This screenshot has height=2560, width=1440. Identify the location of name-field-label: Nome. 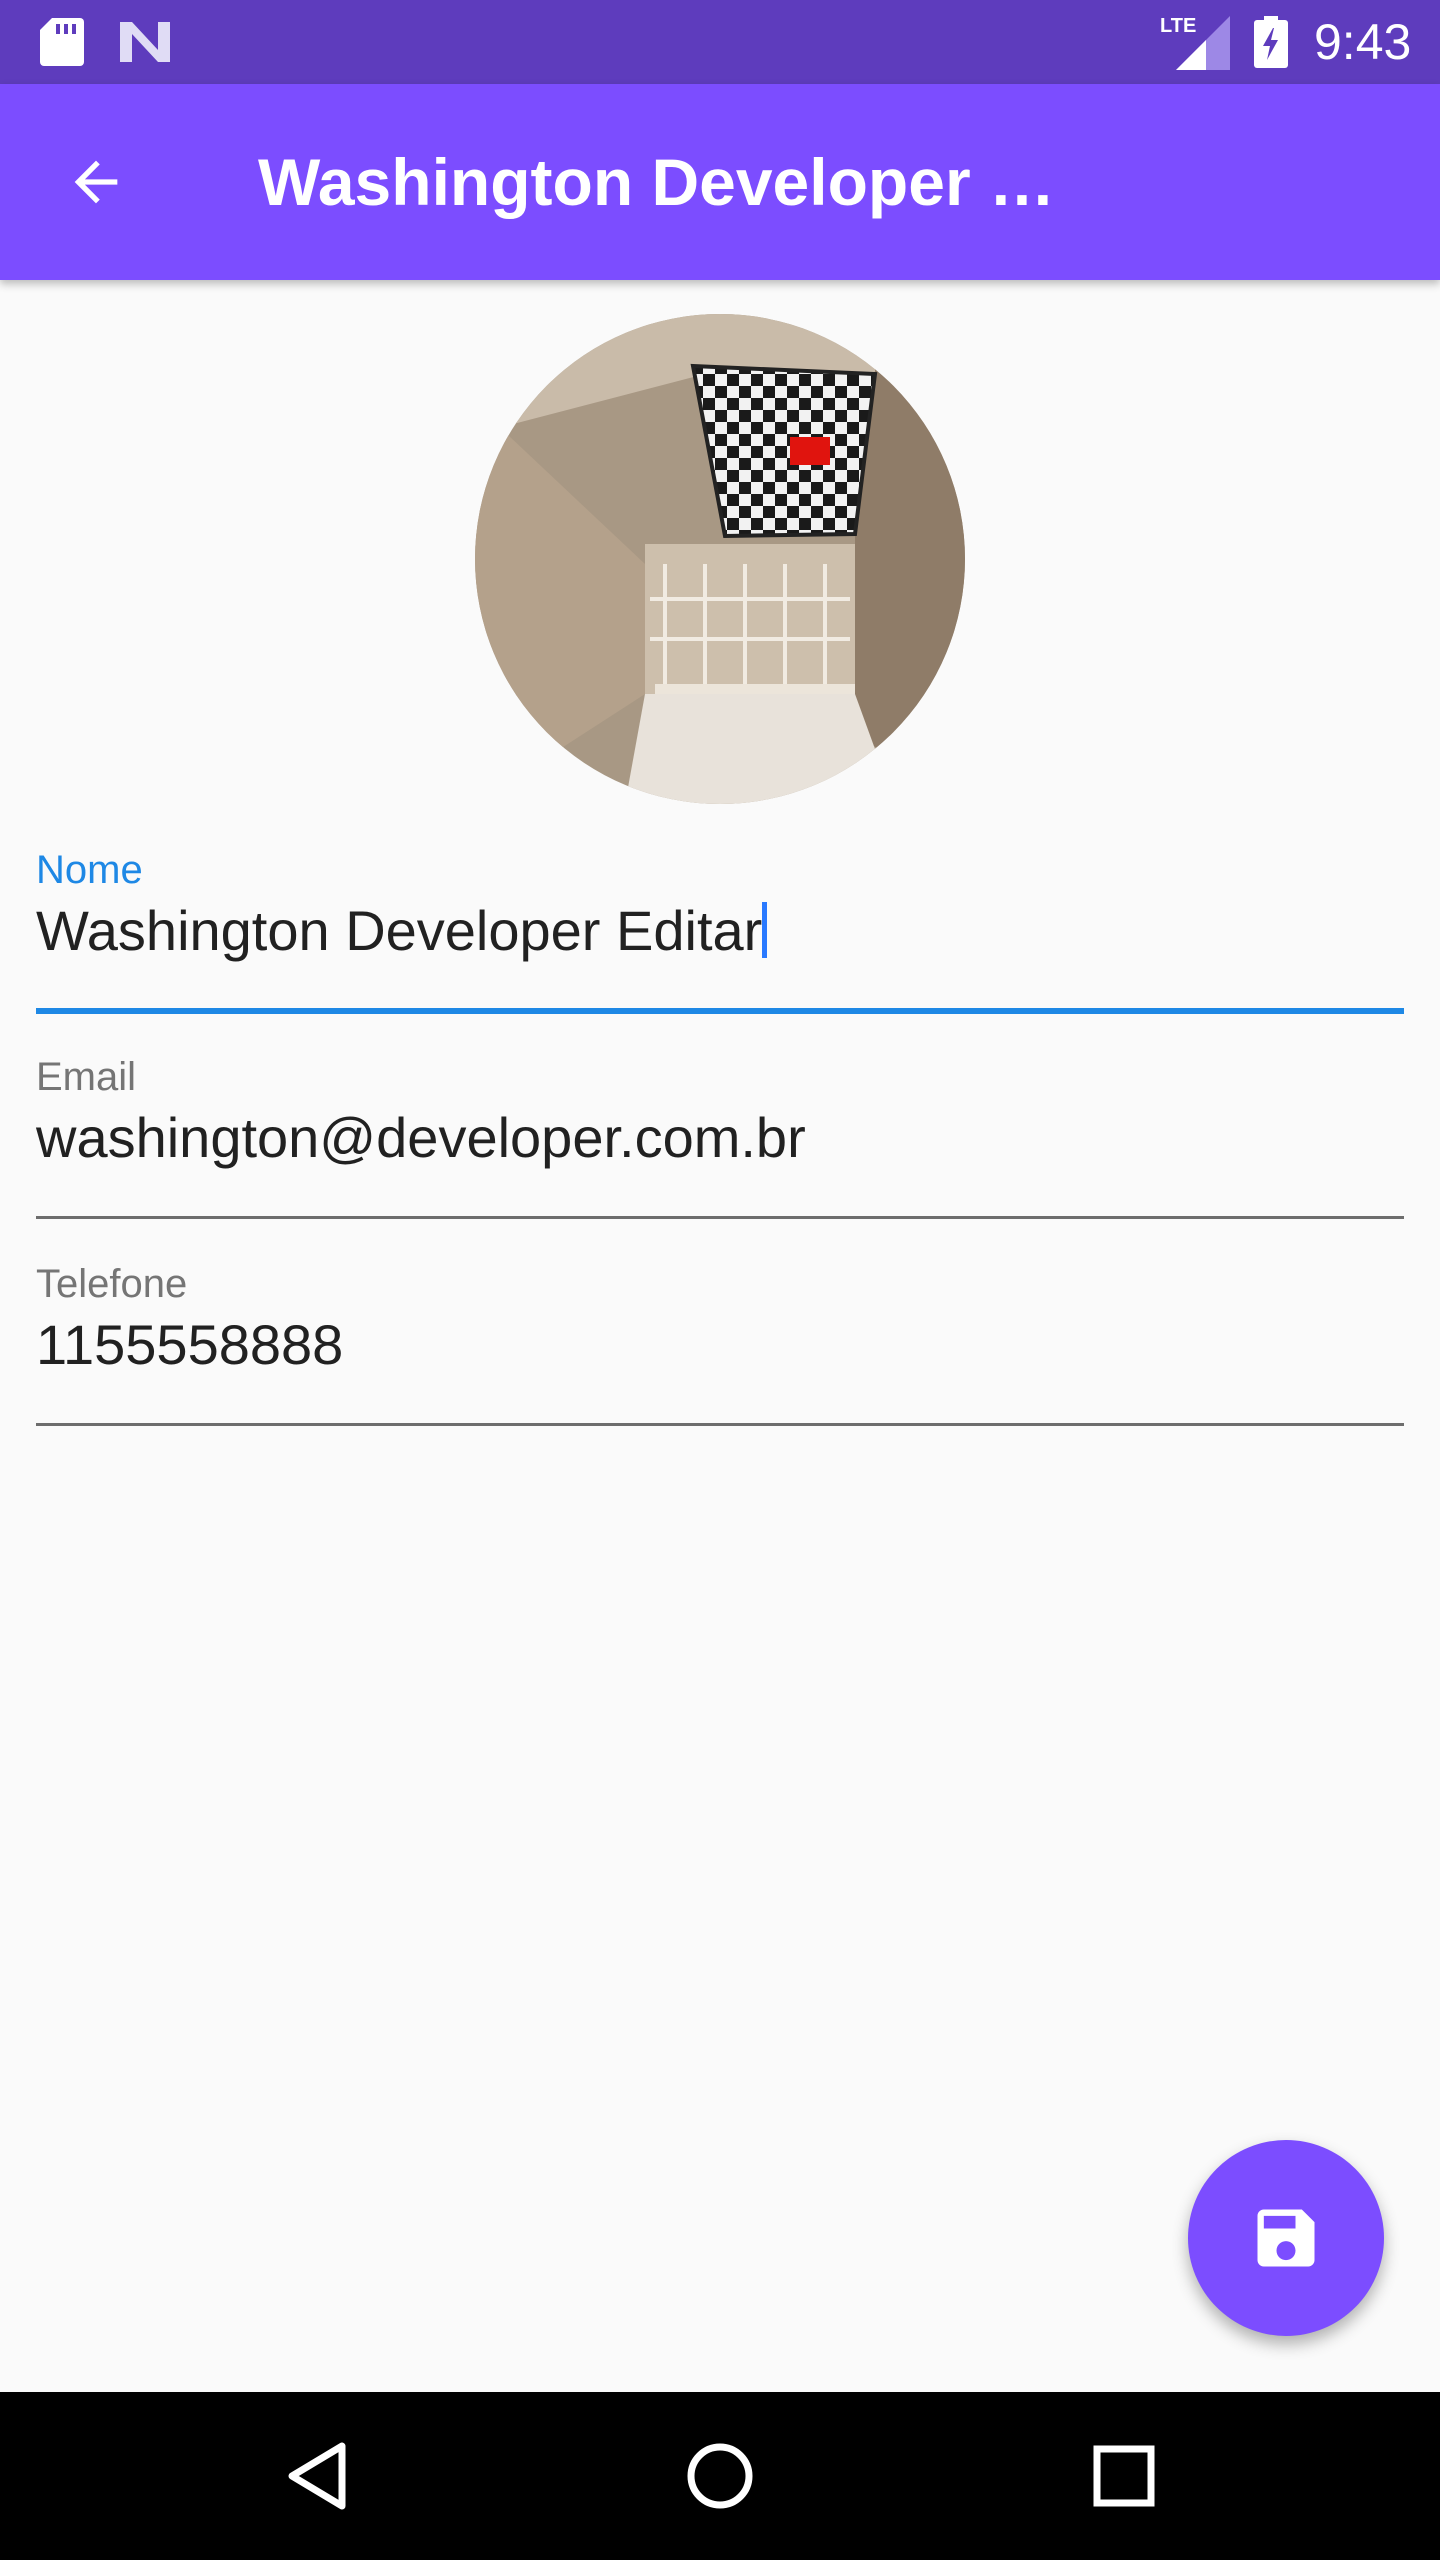
(89, 870).